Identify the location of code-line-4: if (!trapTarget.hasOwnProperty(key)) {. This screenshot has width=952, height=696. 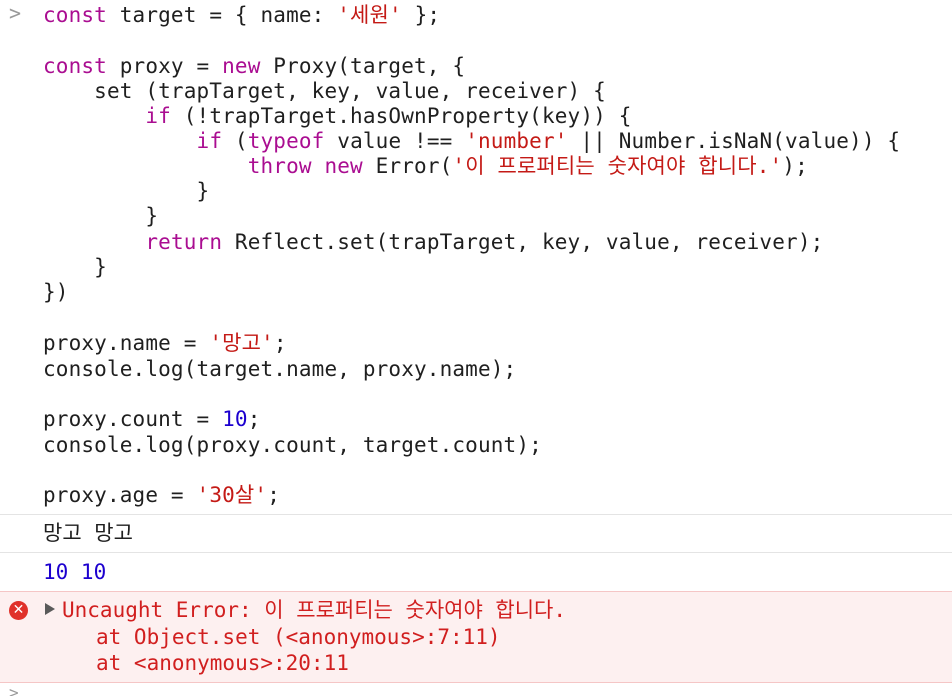
(337, 116).